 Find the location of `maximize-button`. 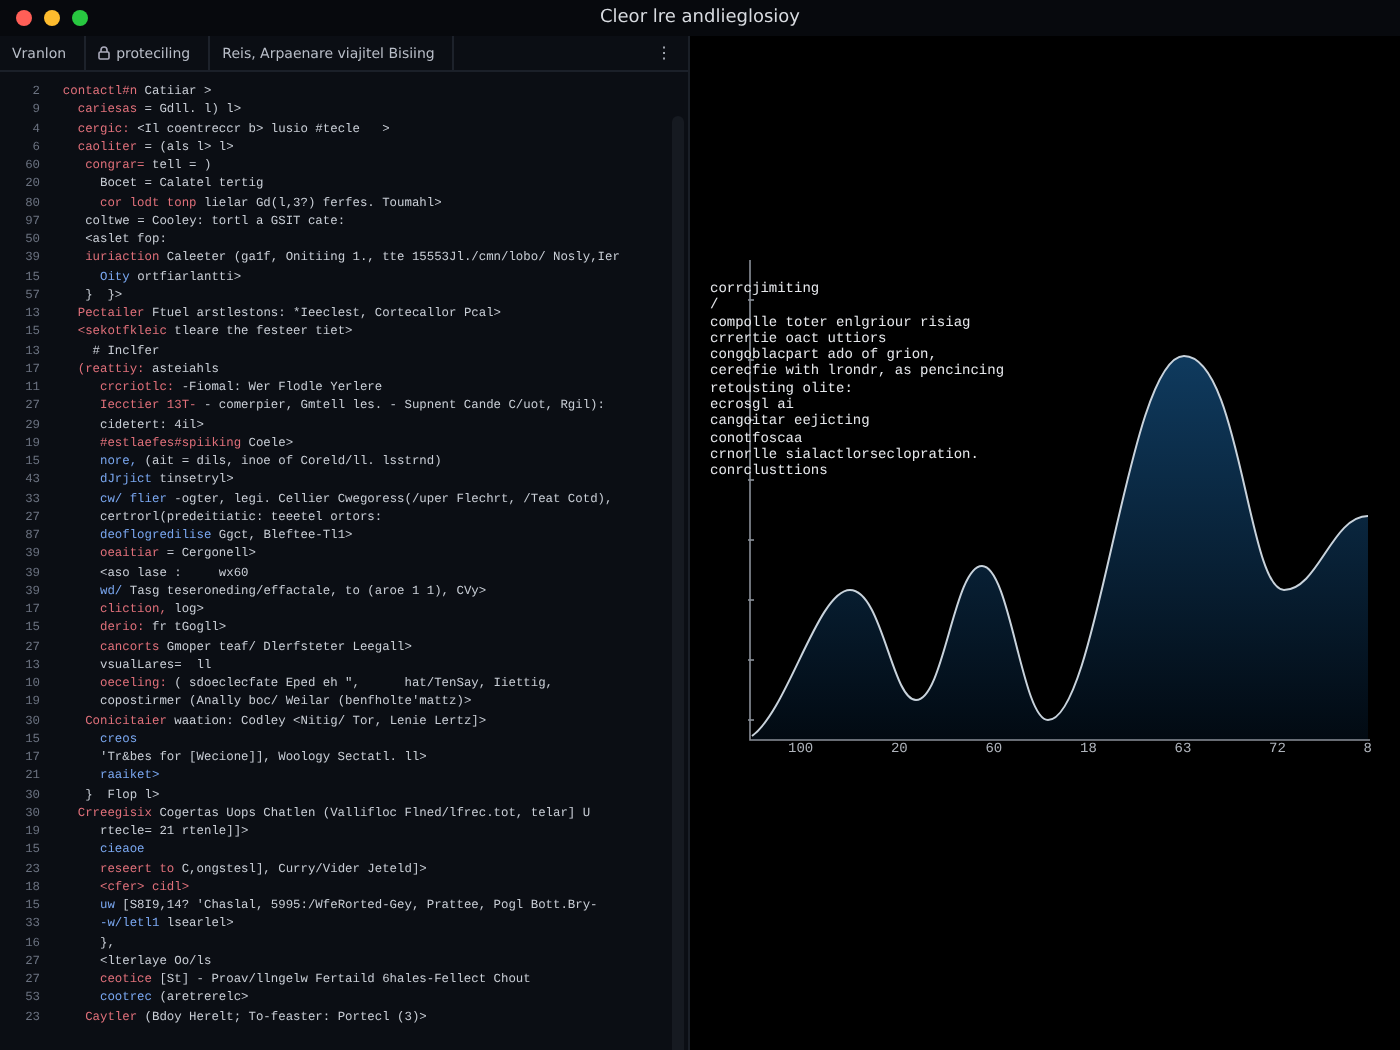

maximize-button is located at coordinates (80, 18).